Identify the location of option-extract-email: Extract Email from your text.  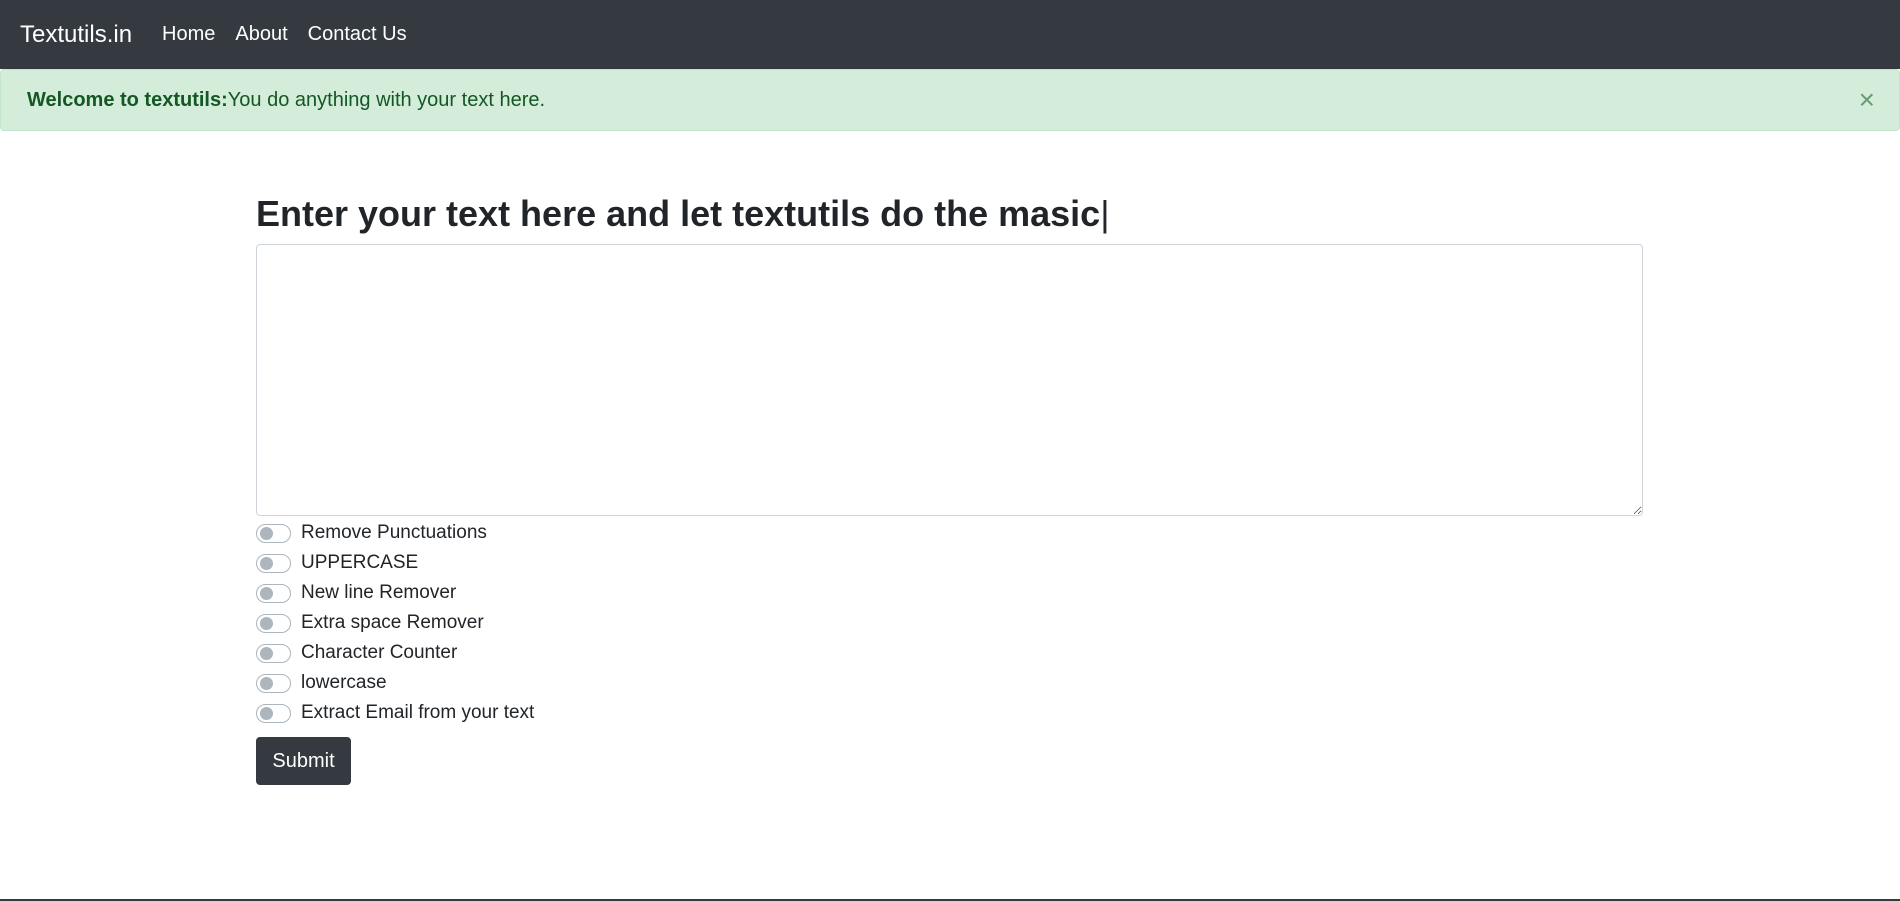
(949, 713).